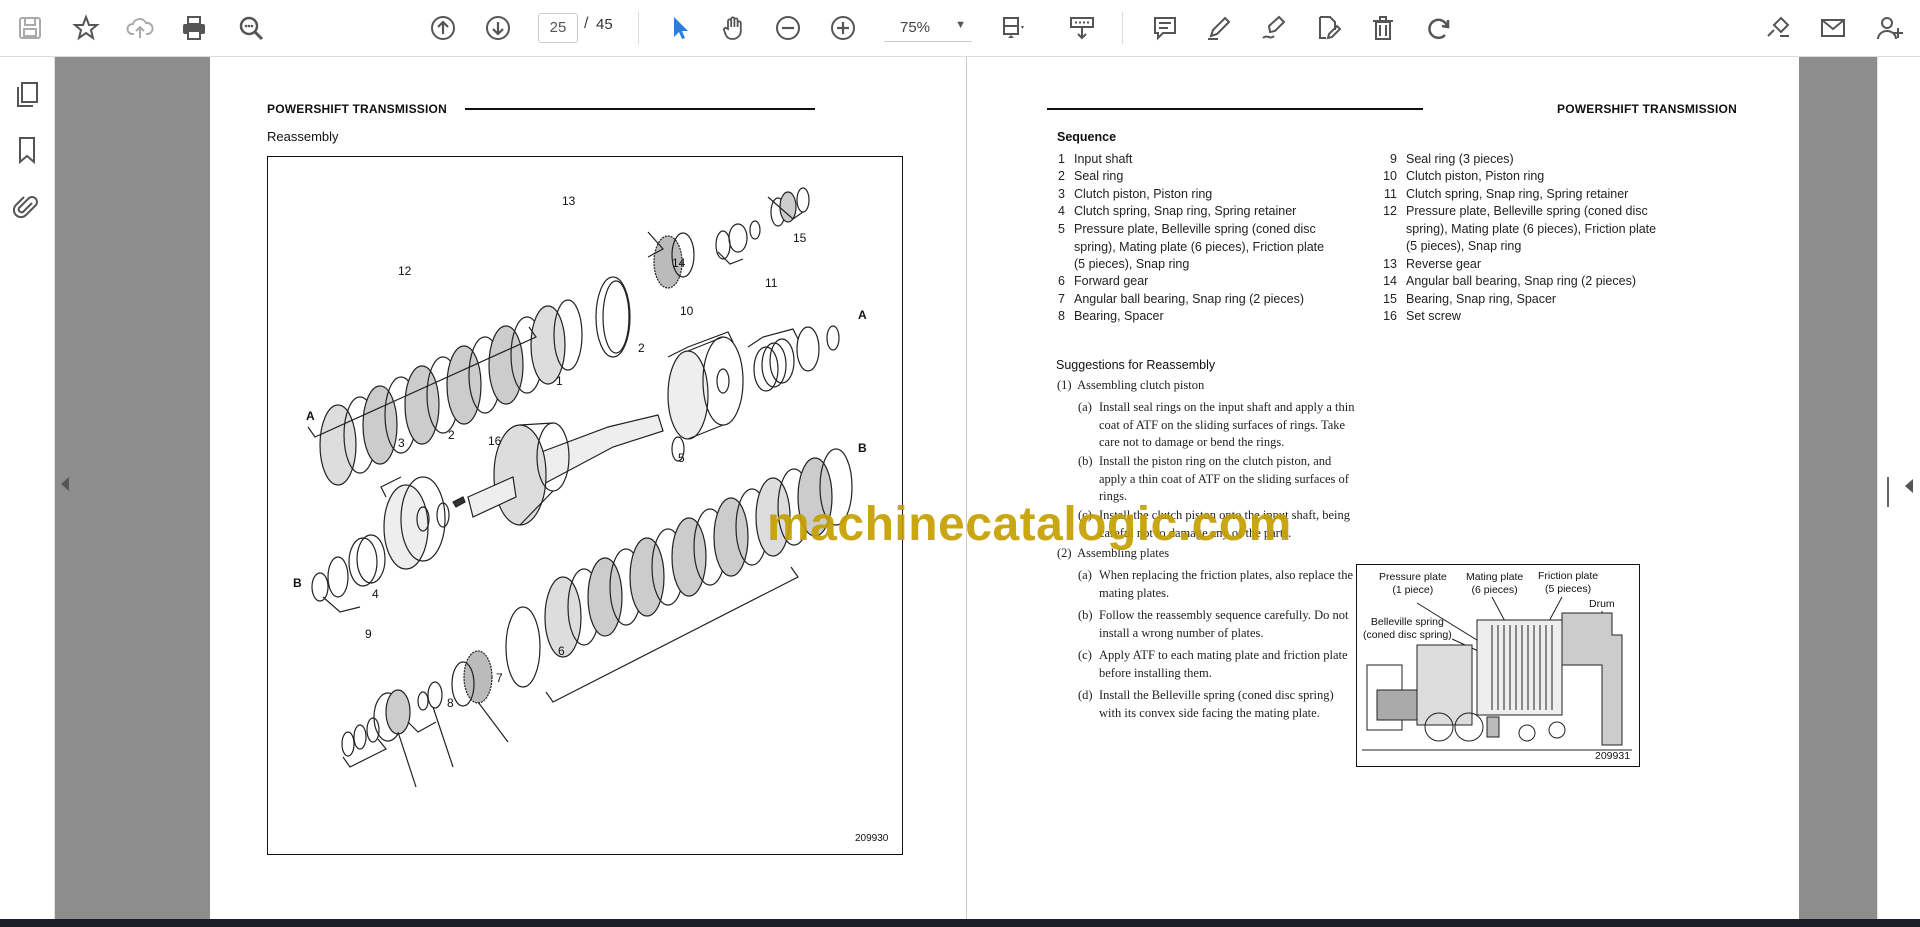 The width and height of the screenshot is (1920, 927). What do you see at coordinates (297, 583) in the screenshot?
I see `part-label-b-left: B` at bounding box center [297, 583].